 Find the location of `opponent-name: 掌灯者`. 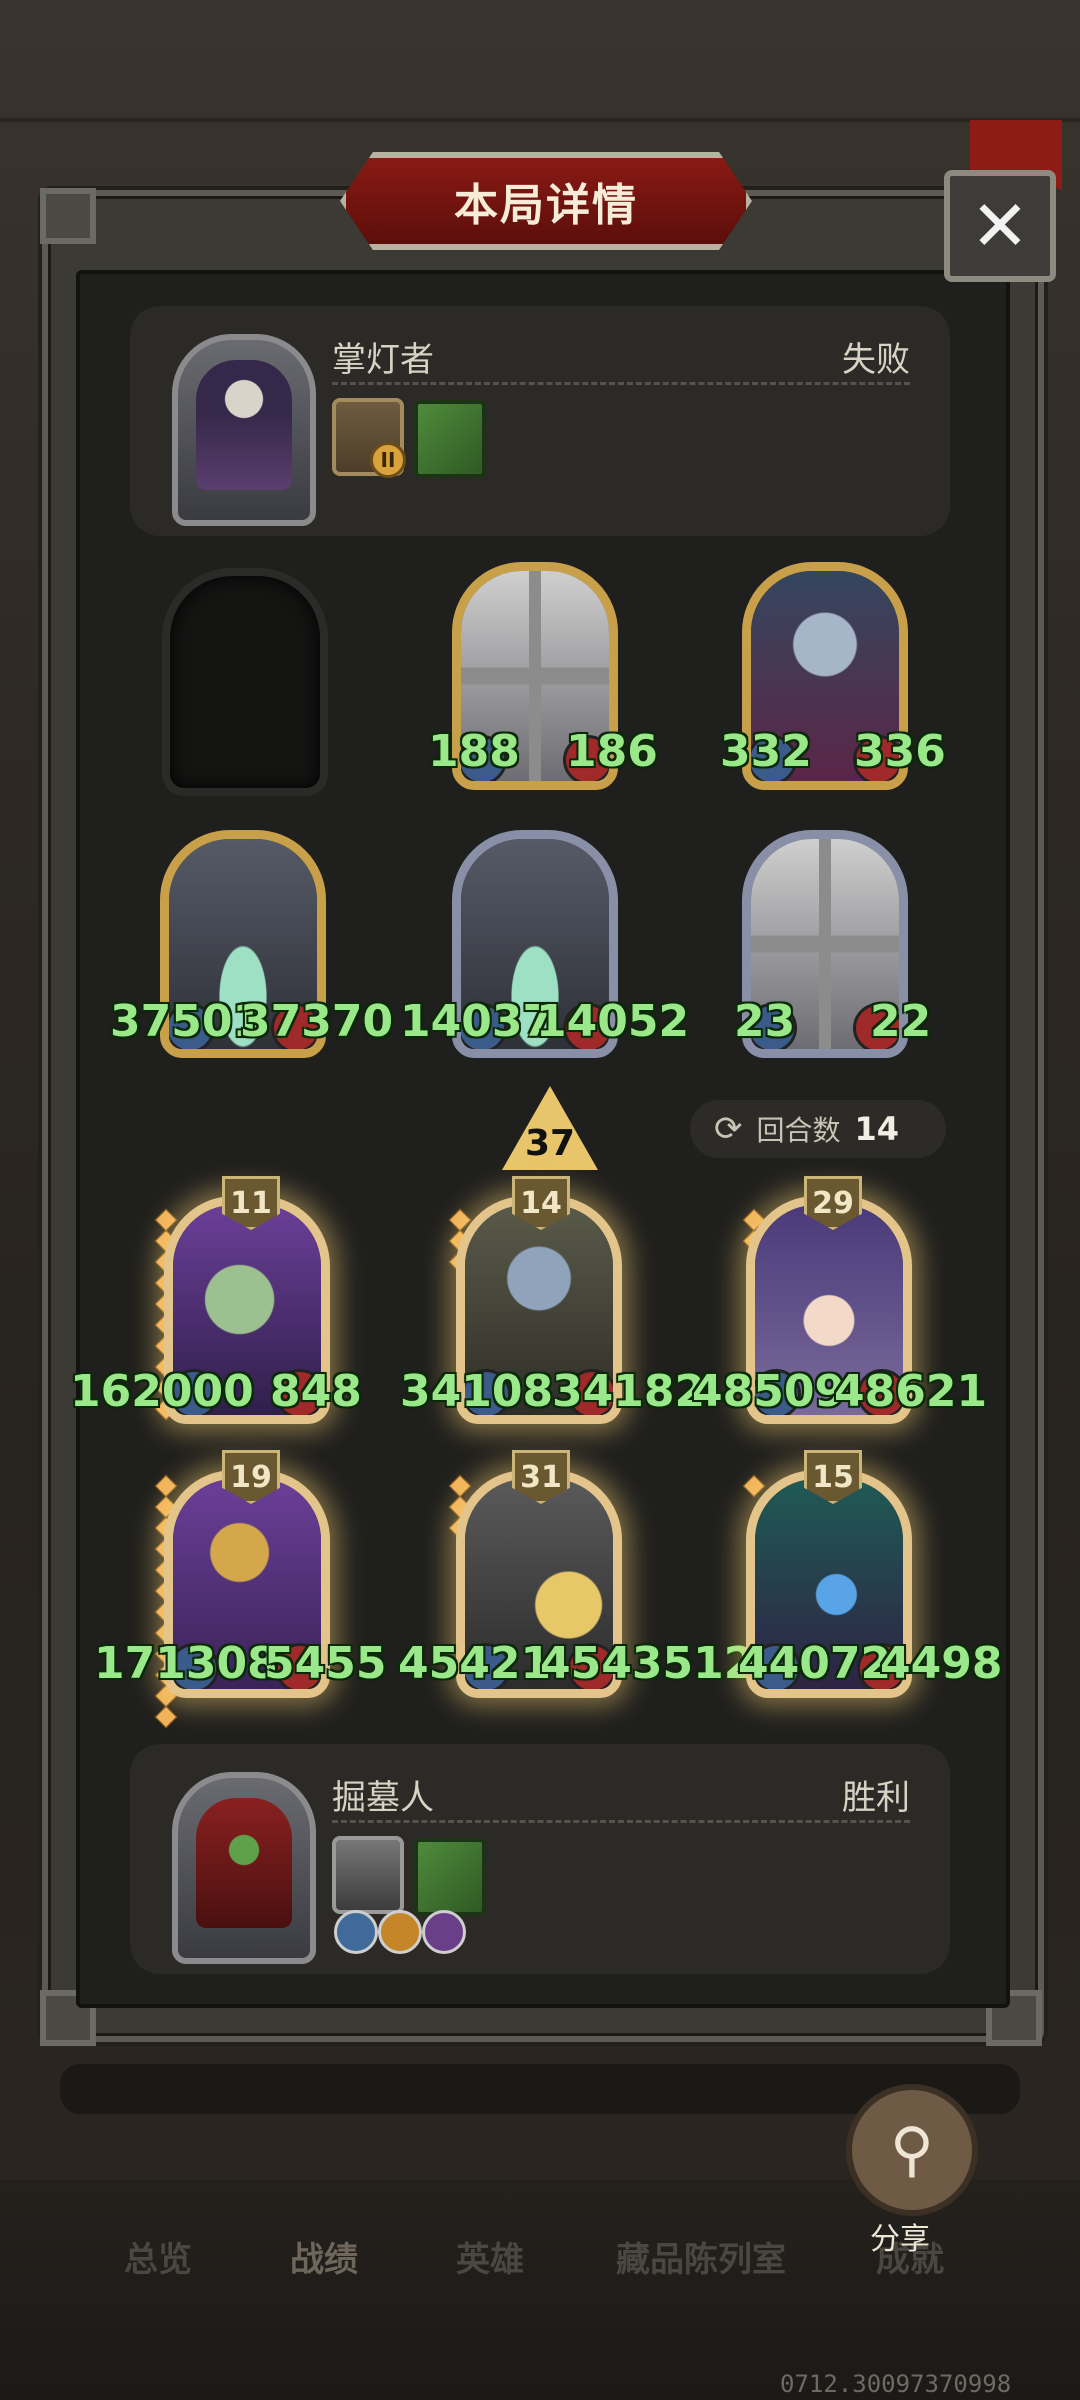

opponent-name: 掌灯者 is located at coordinates (383, 360).